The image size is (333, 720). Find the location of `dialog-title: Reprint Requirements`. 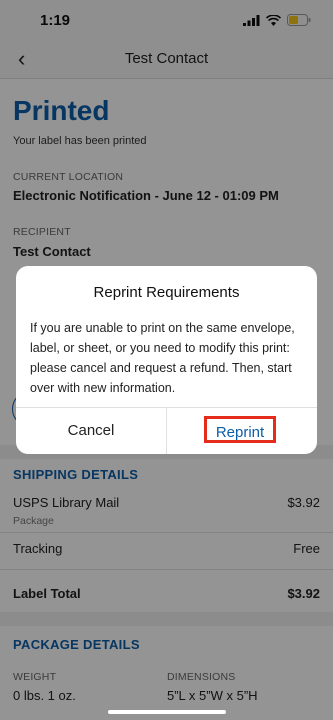

dialog-title: Reprint Requirements is located at coordinates (166, 292).